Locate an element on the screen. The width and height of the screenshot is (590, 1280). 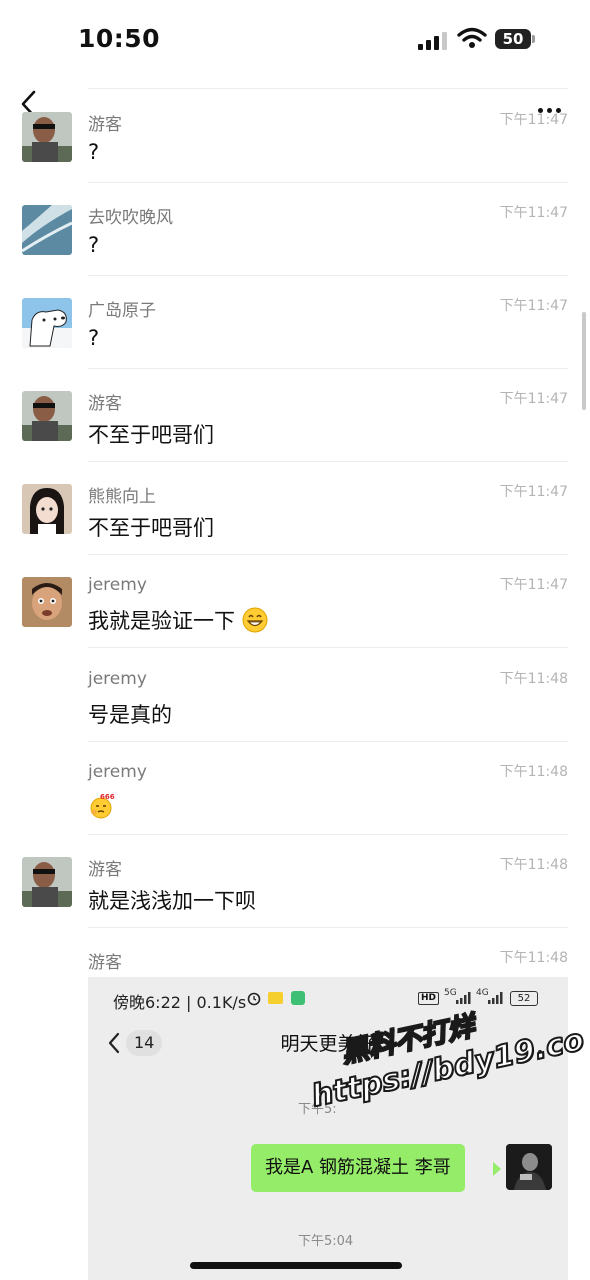
home-indicator is located at coordinates (296, 1265).